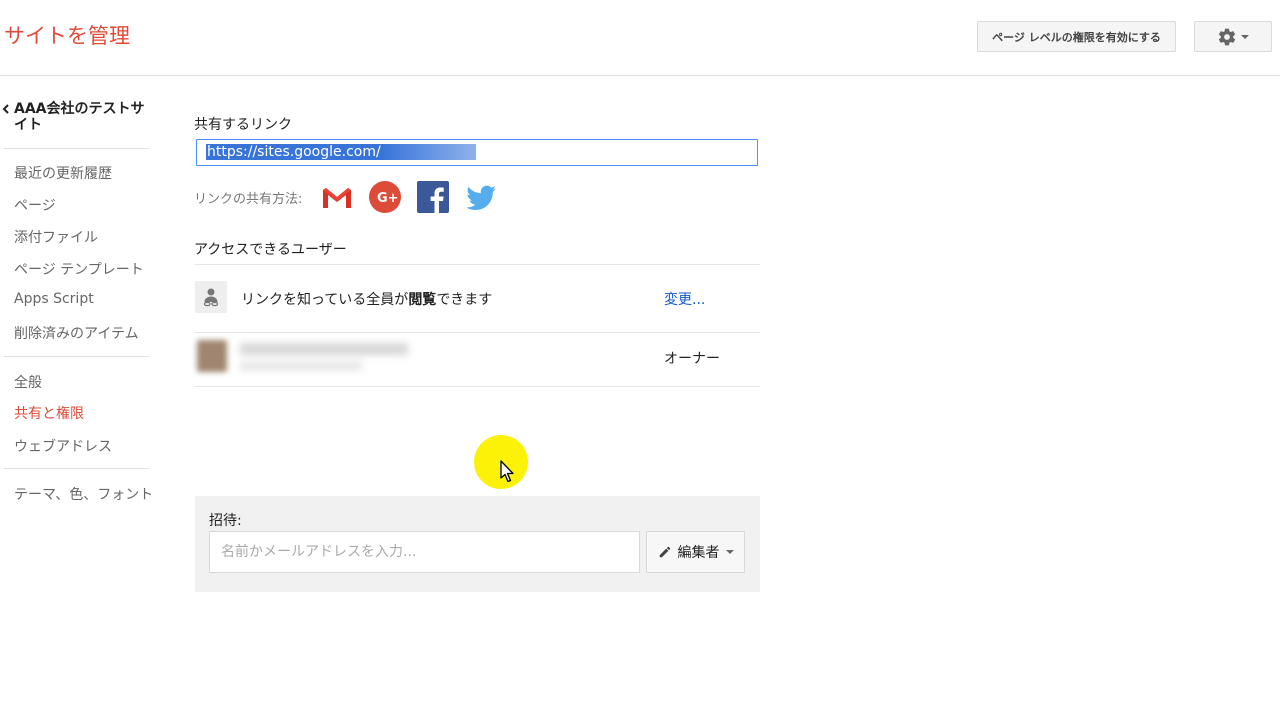 This screenshot has width=1280, height=720. I want to click on owner-role-label: オーナー, so click(692, 359).